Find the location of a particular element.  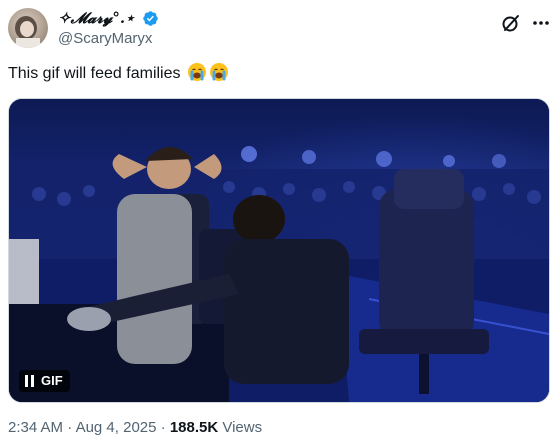

verified-badge-icon is located at coordinates (150, 18).